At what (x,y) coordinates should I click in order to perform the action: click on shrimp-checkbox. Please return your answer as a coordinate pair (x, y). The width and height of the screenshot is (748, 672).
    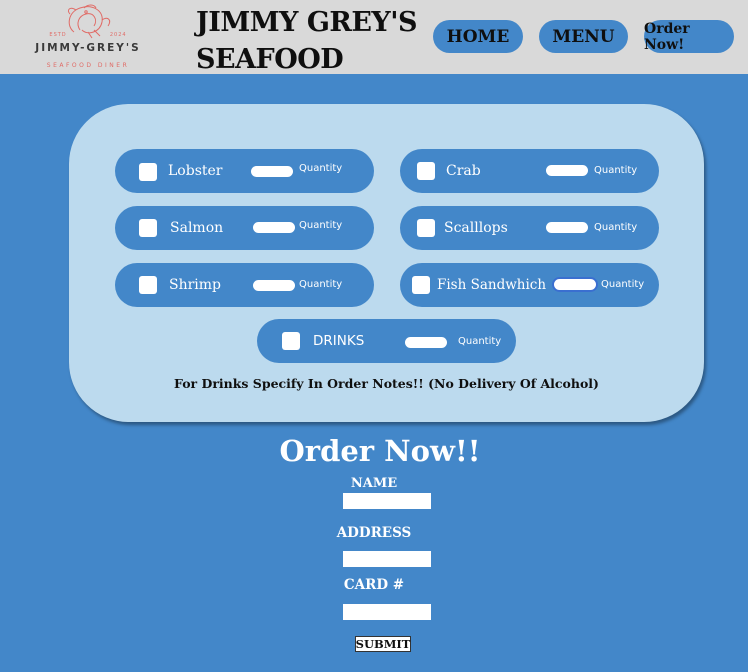
    Looking at the image, I should click on (148, 285).